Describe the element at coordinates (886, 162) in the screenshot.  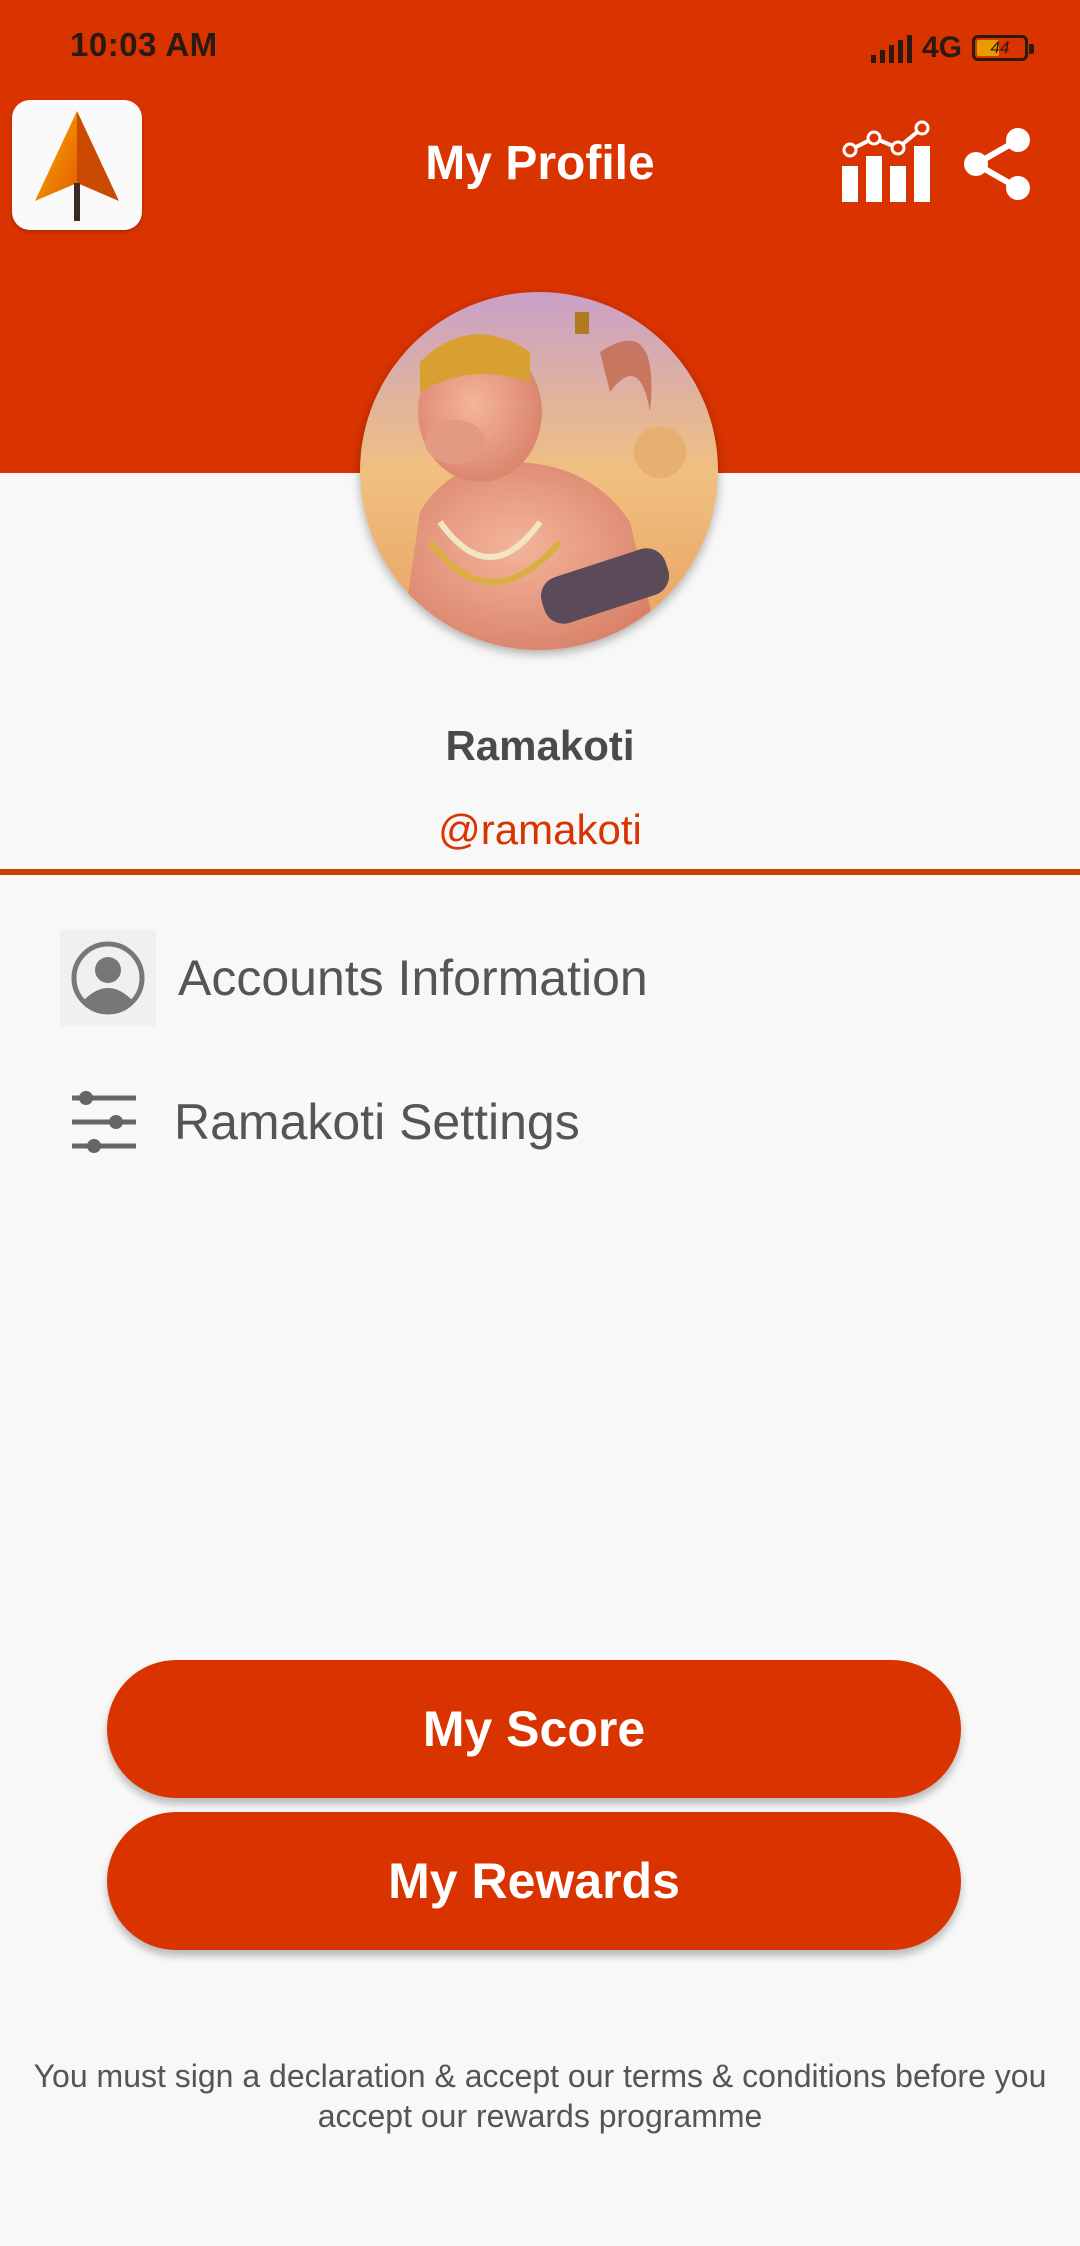
I see `stats-chart-icon` at that location.